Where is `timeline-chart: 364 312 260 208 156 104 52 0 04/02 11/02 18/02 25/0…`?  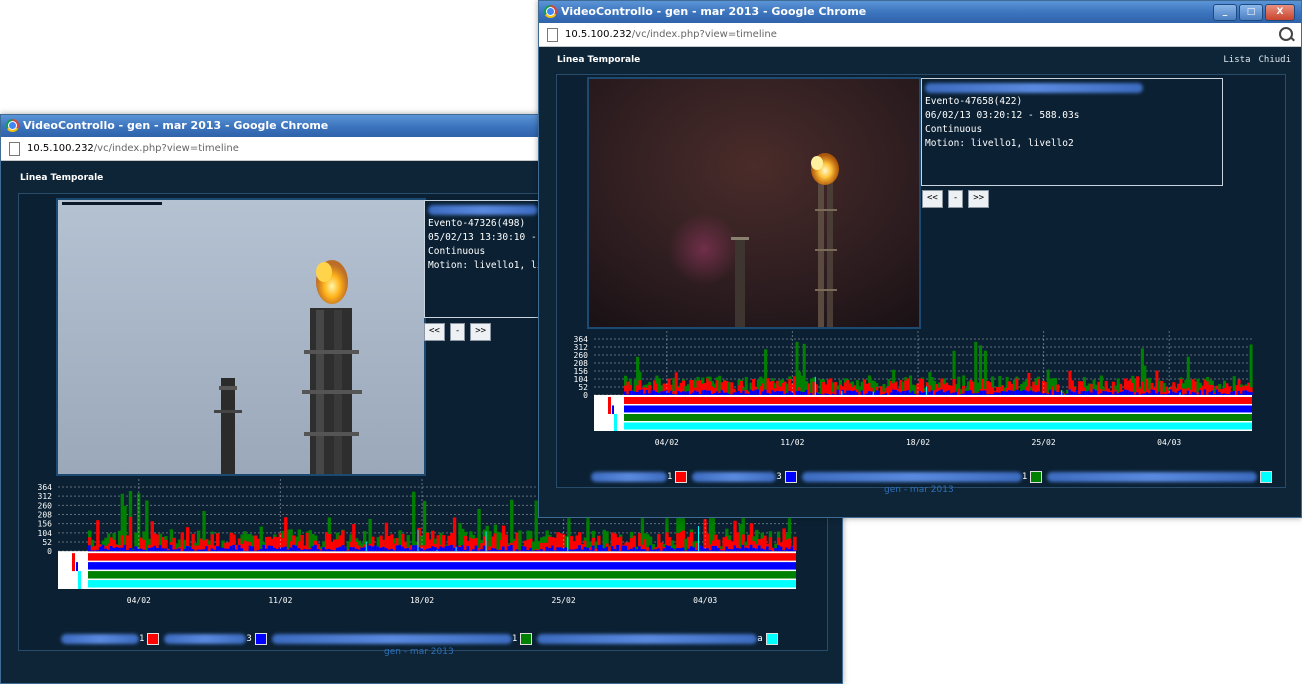
timeline-chart: 364 312 260 208 156 104 52 0 04/02 11/02 18/02 25/0… is located at coordinates (904, 399).